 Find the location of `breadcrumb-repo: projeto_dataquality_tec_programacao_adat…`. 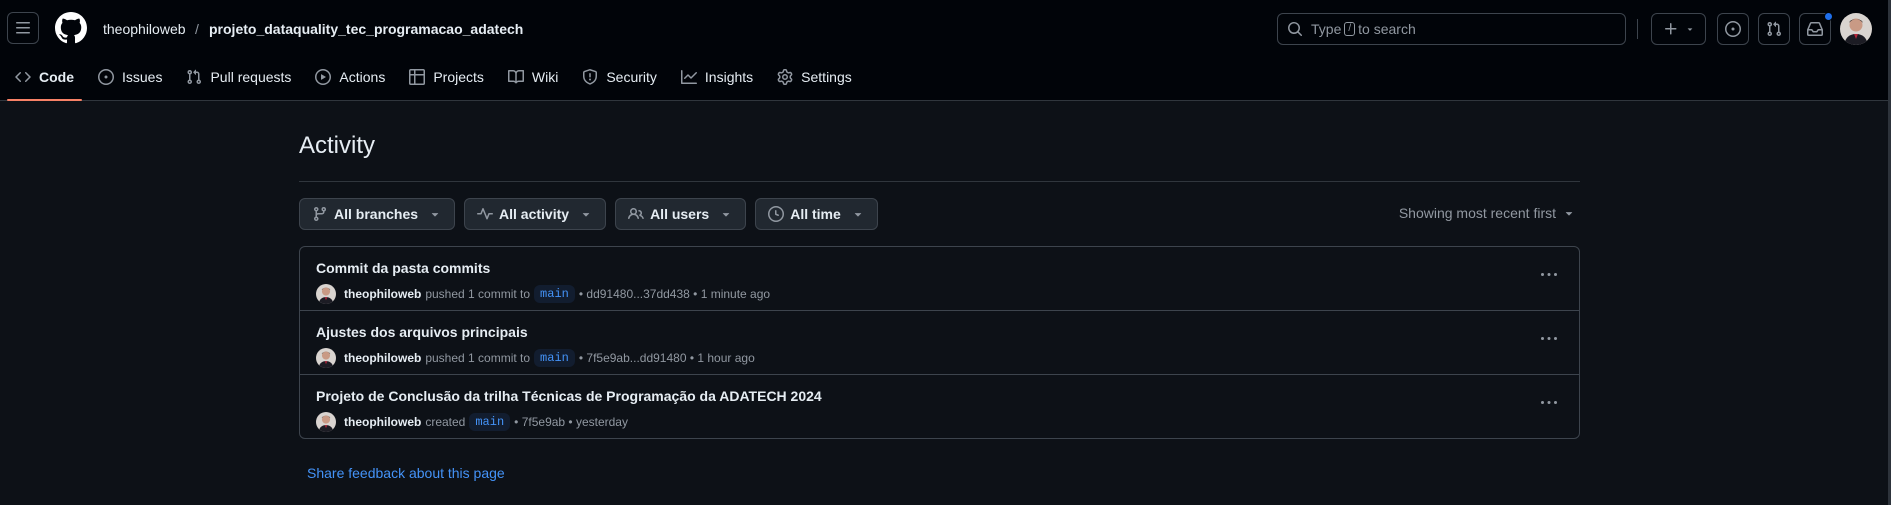

breadcrumb-repo: projeto_dataquality_tec_programacao_adat… is located at coordinates (366, 29).